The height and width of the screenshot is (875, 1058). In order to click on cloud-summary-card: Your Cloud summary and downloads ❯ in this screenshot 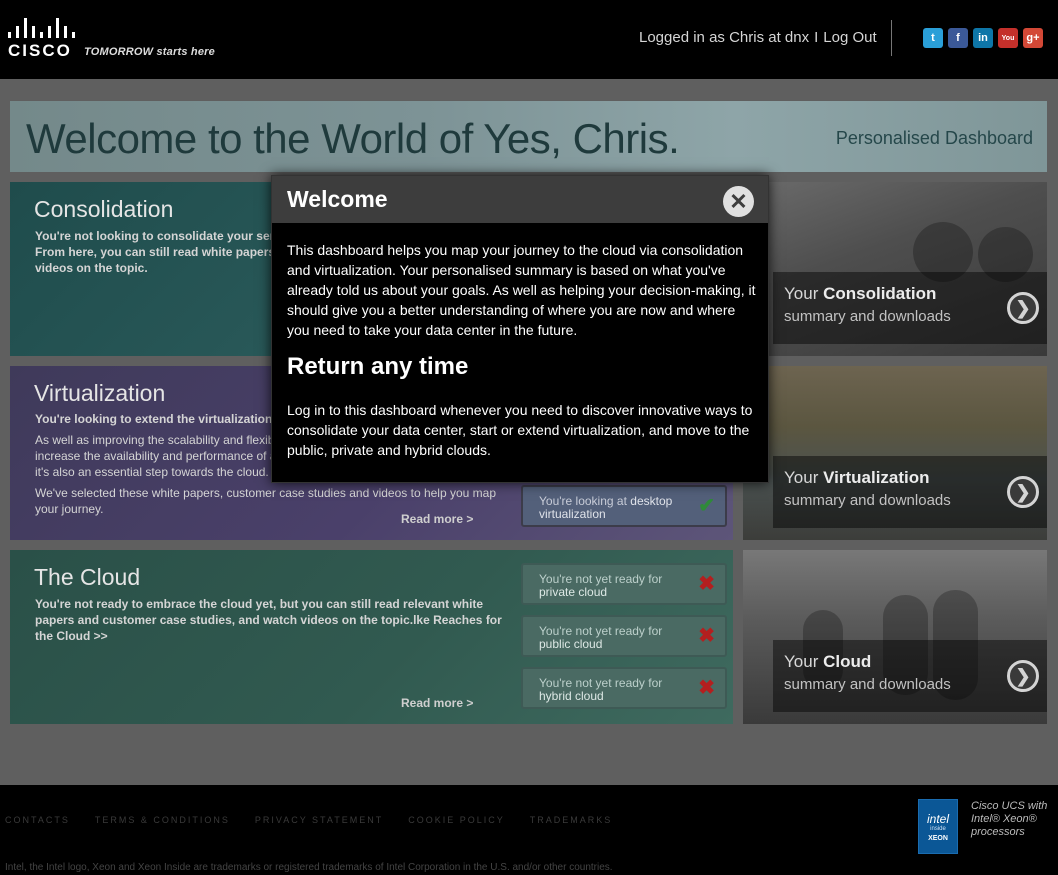, I will do `click(895, 637)`.